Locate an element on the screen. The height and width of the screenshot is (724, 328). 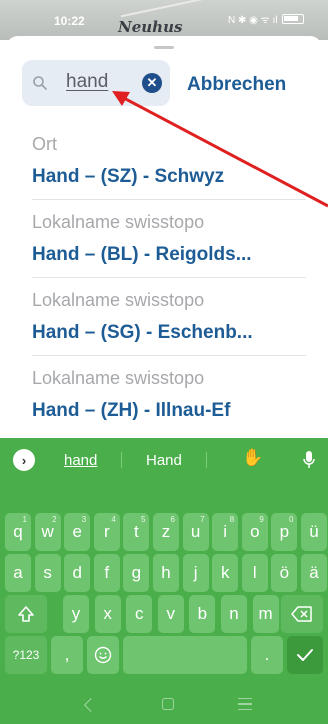
status-icons: N ✱ ◉ ᯤ ıl is located at coordinates (266, 19).